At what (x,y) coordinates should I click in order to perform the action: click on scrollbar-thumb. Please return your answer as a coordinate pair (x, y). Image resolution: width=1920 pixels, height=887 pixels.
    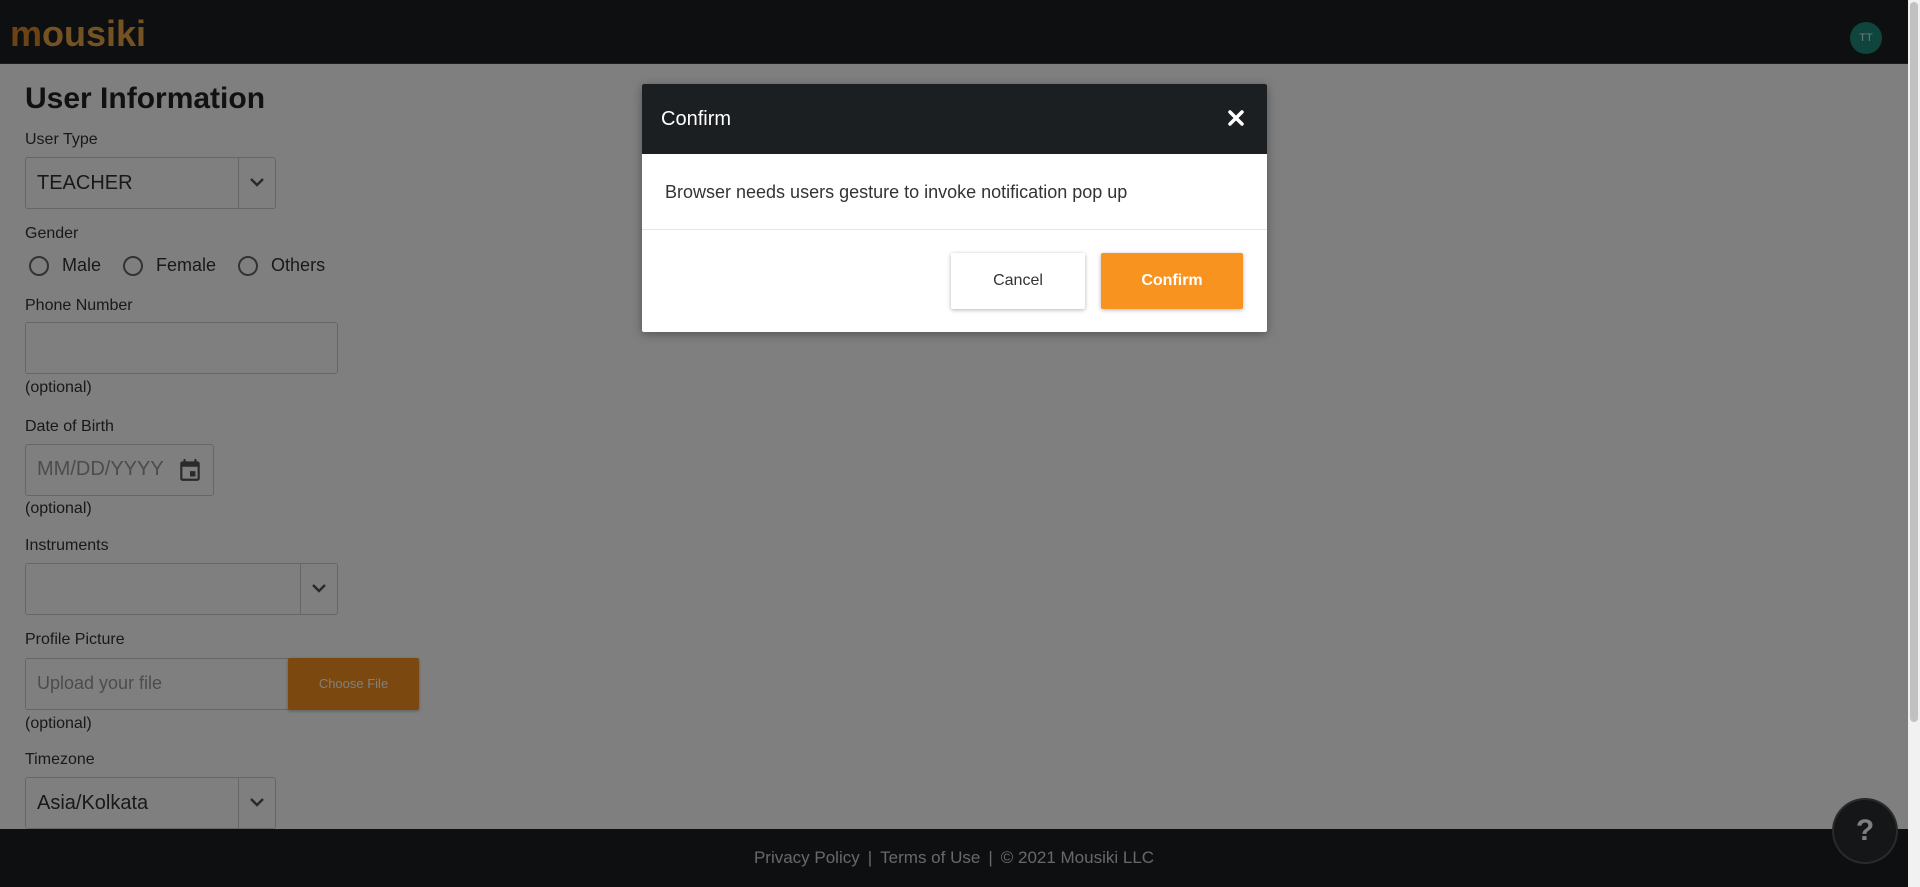
    Looking at the image, I should click on (1914, 362).